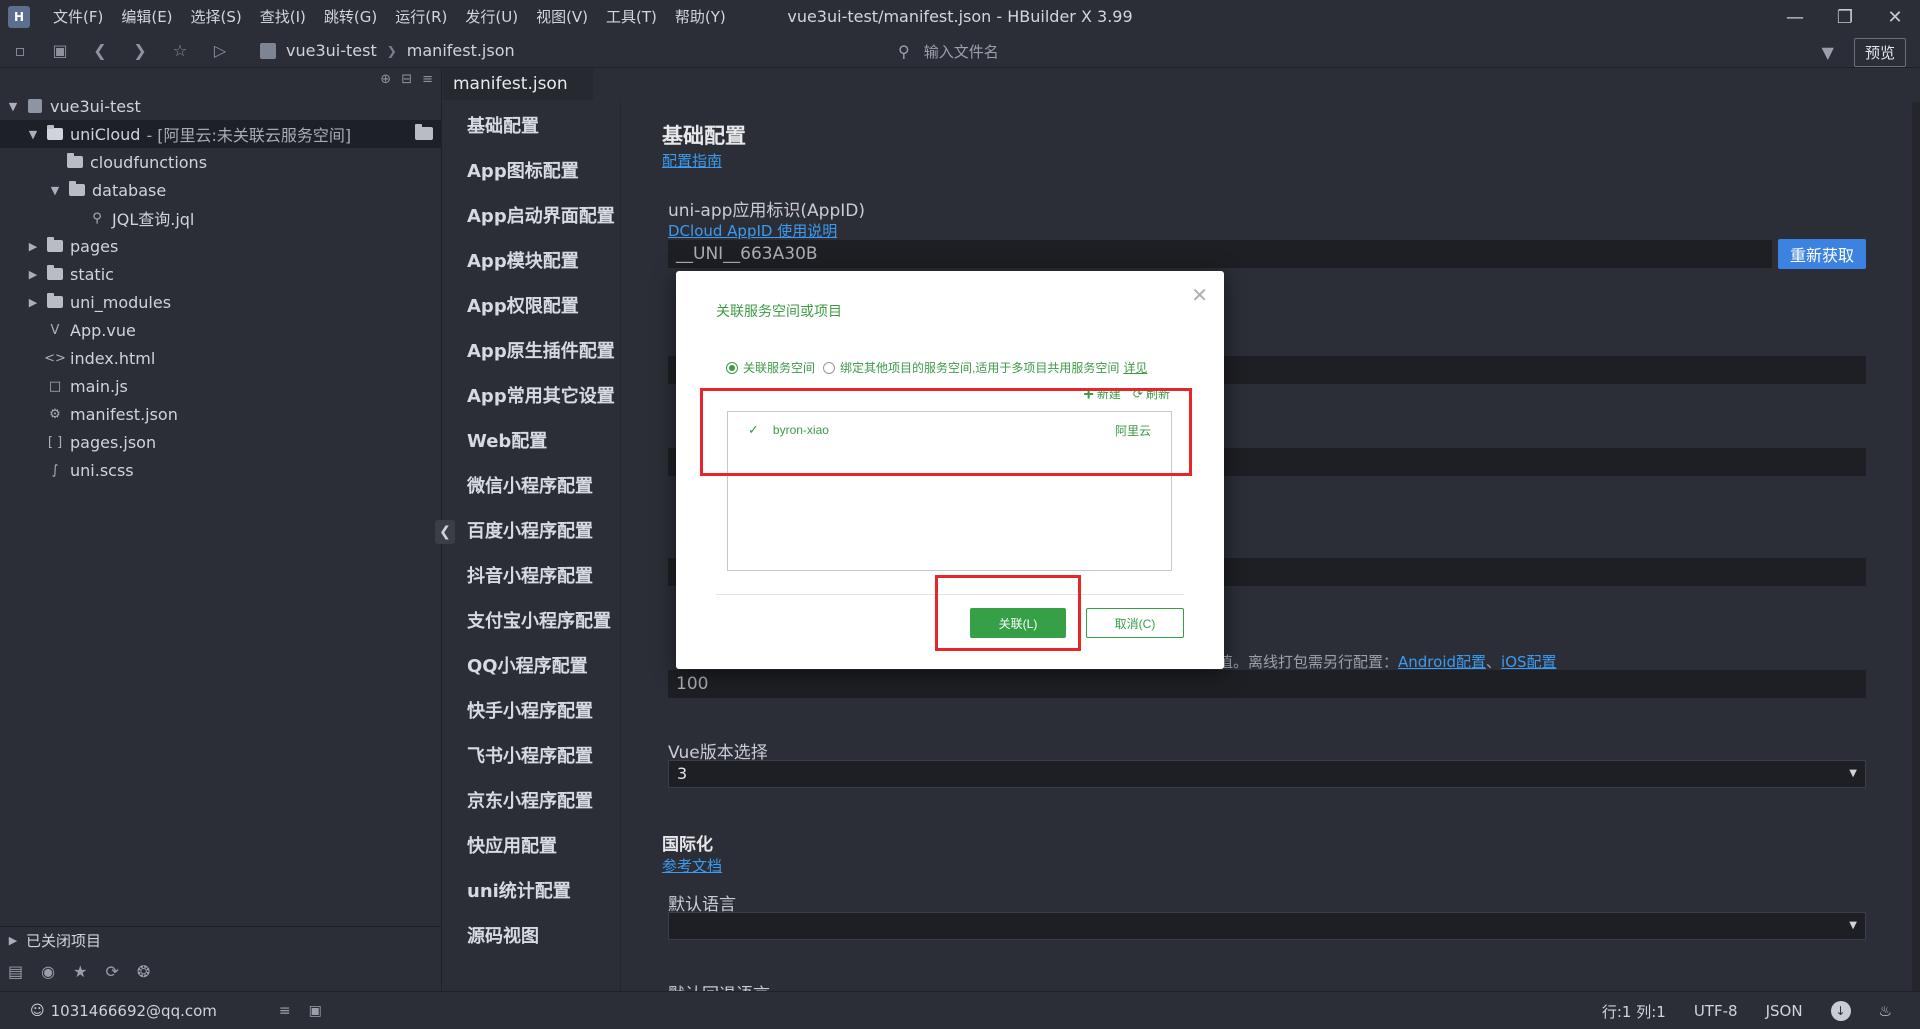  I want to click on appid-help-link: DCloud AppID 使用说明, so click(752, 230).